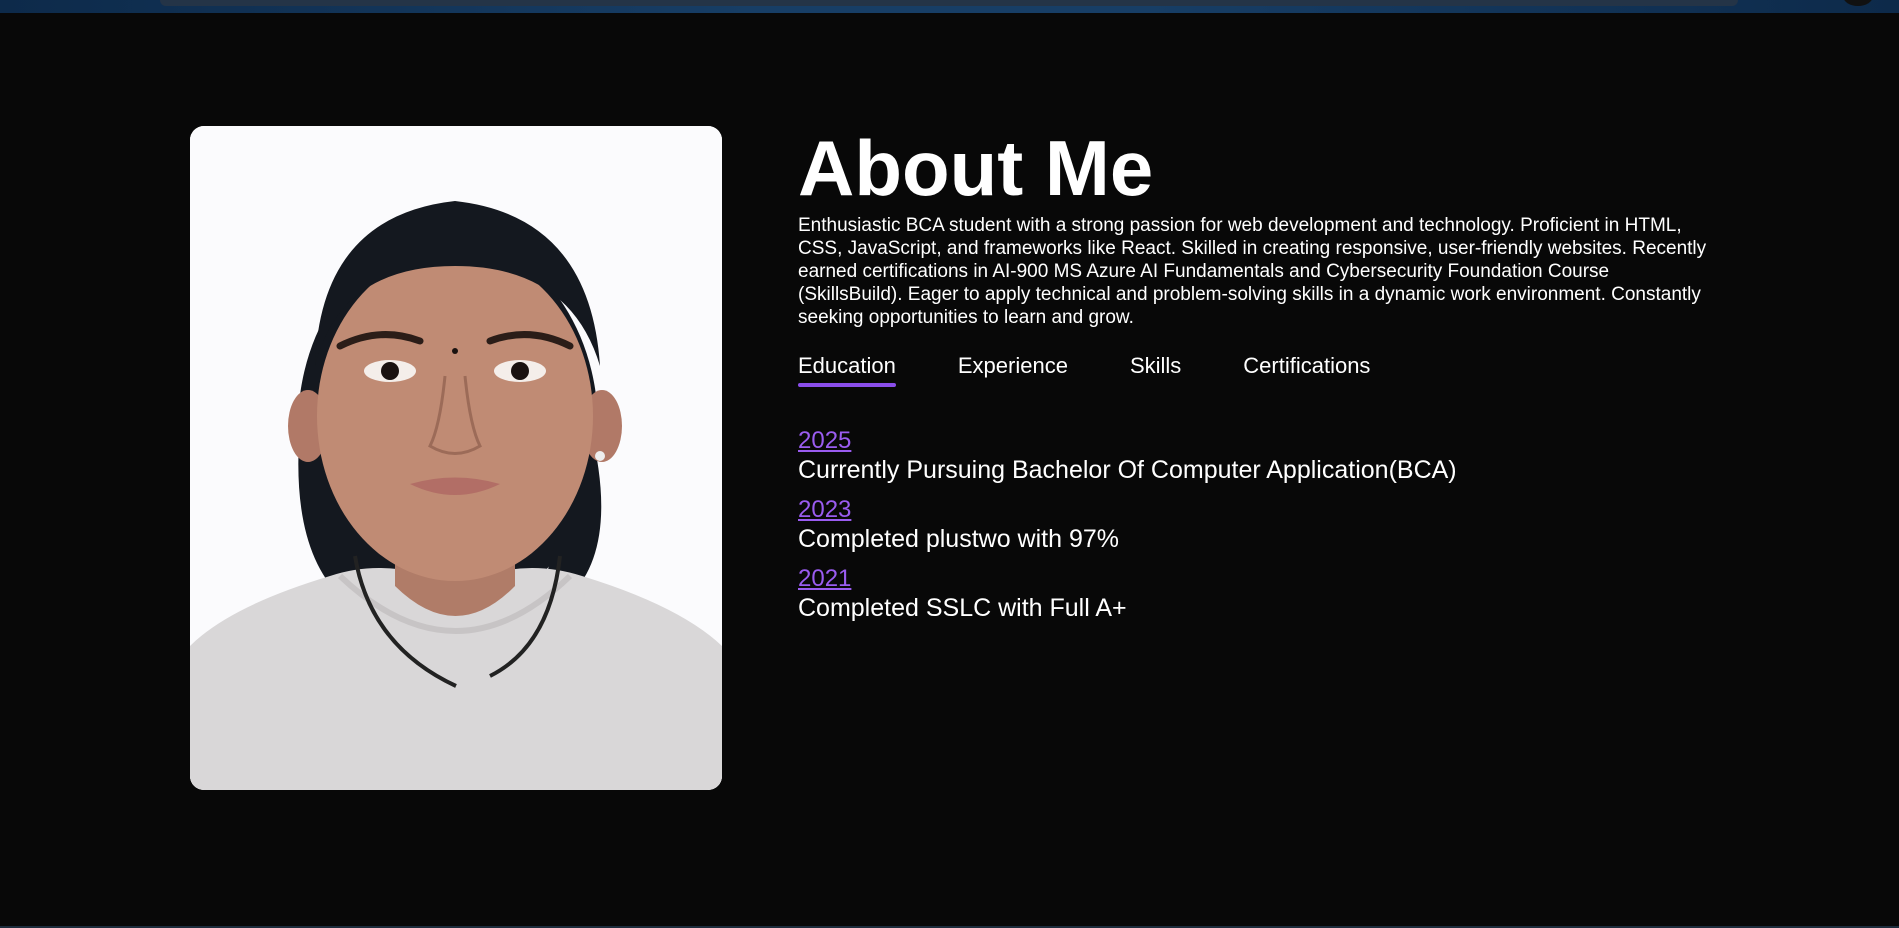 The width and height of the screenshot is (1899, 928). What do you see at coordinates (1306, 370) in the screenshot?
I see `tab-certifications: Certifications` at bounding box center [1306, 370].